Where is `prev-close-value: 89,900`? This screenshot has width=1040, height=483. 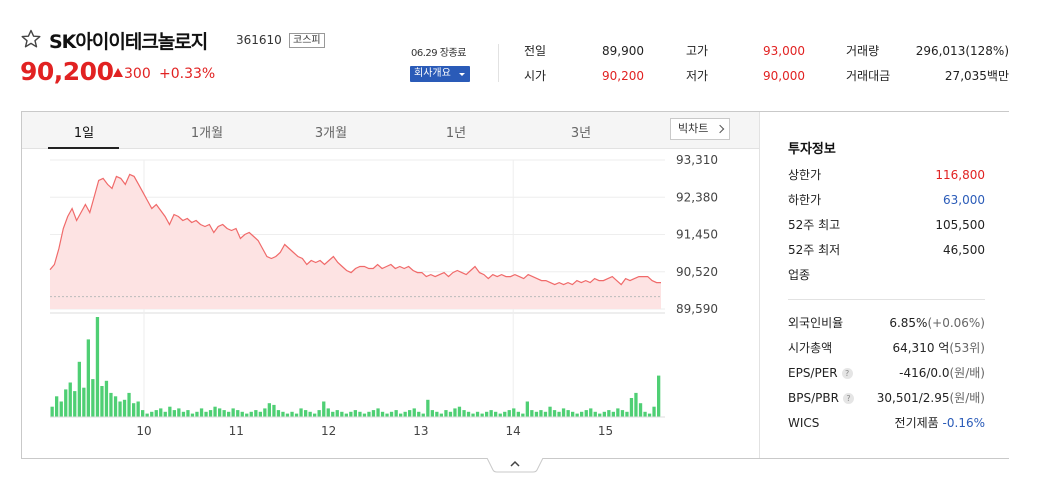
prev-close-value: 89,900 is located at coordinates (623, 51).